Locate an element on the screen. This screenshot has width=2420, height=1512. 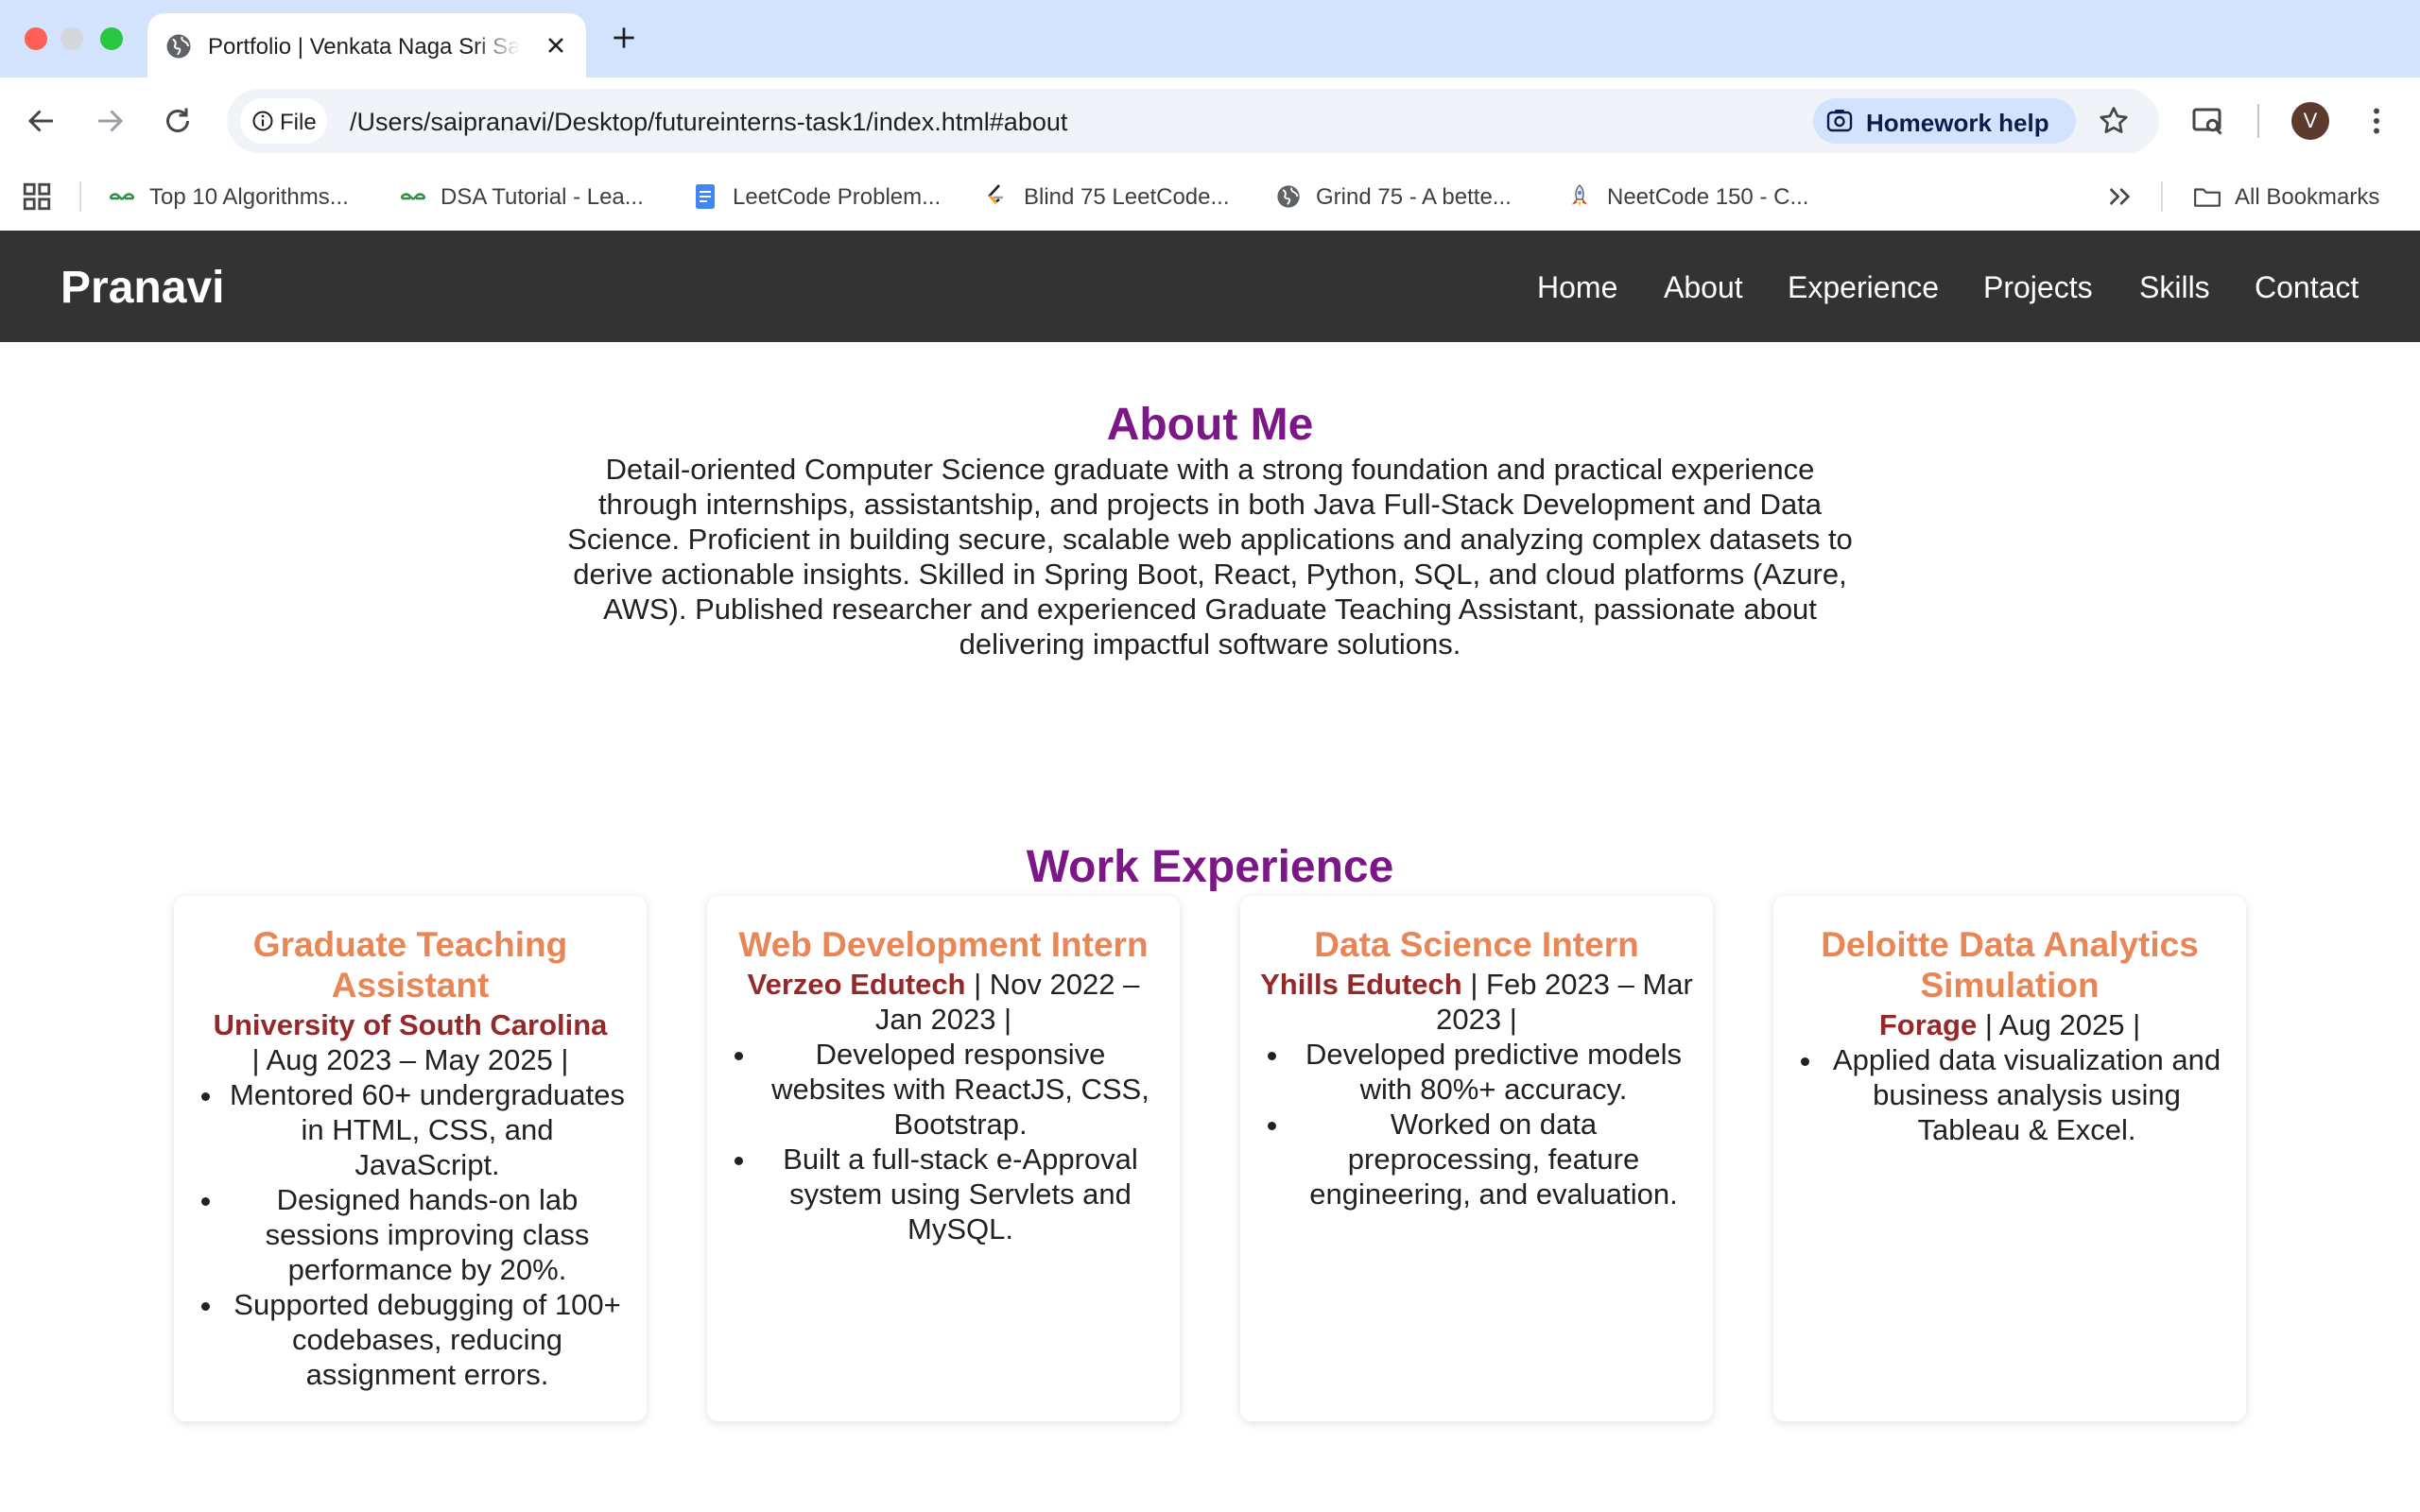
profile-avatar: V is located at coordinates (2310, 121).